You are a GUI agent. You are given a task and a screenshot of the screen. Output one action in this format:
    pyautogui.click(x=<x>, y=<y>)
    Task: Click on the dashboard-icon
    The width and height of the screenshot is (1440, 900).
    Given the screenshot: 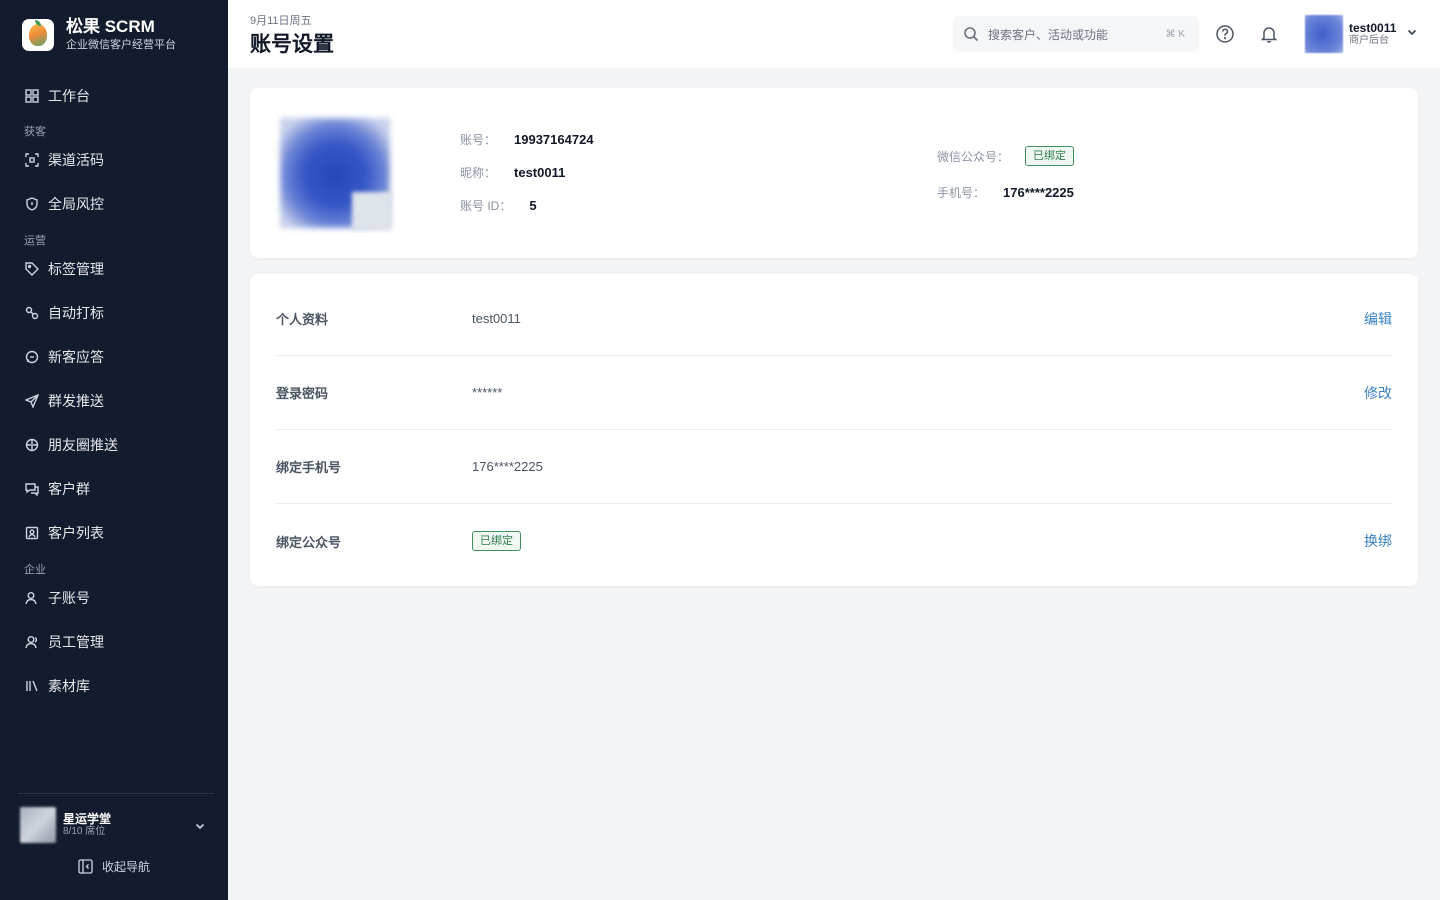 What is the action you would take?
    pyautogui.click(x=32, y=96)
    